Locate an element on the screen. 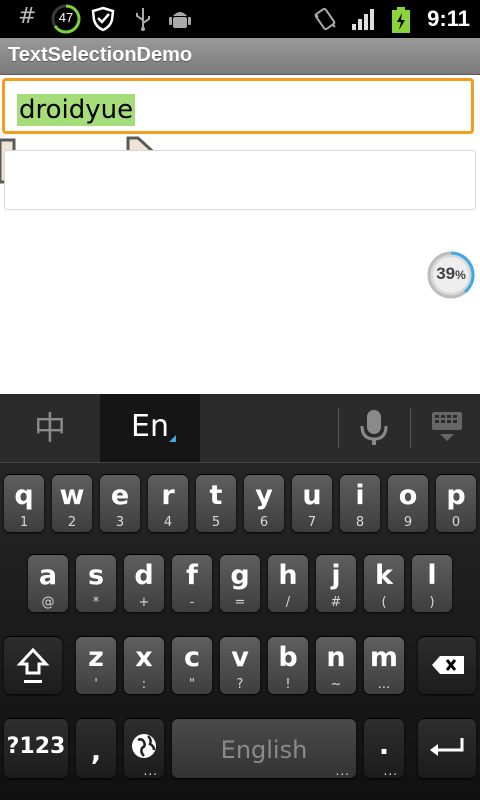 This screenshot has width=480, height=800. selected-text: droidyue is located at coordinates (76, 110).